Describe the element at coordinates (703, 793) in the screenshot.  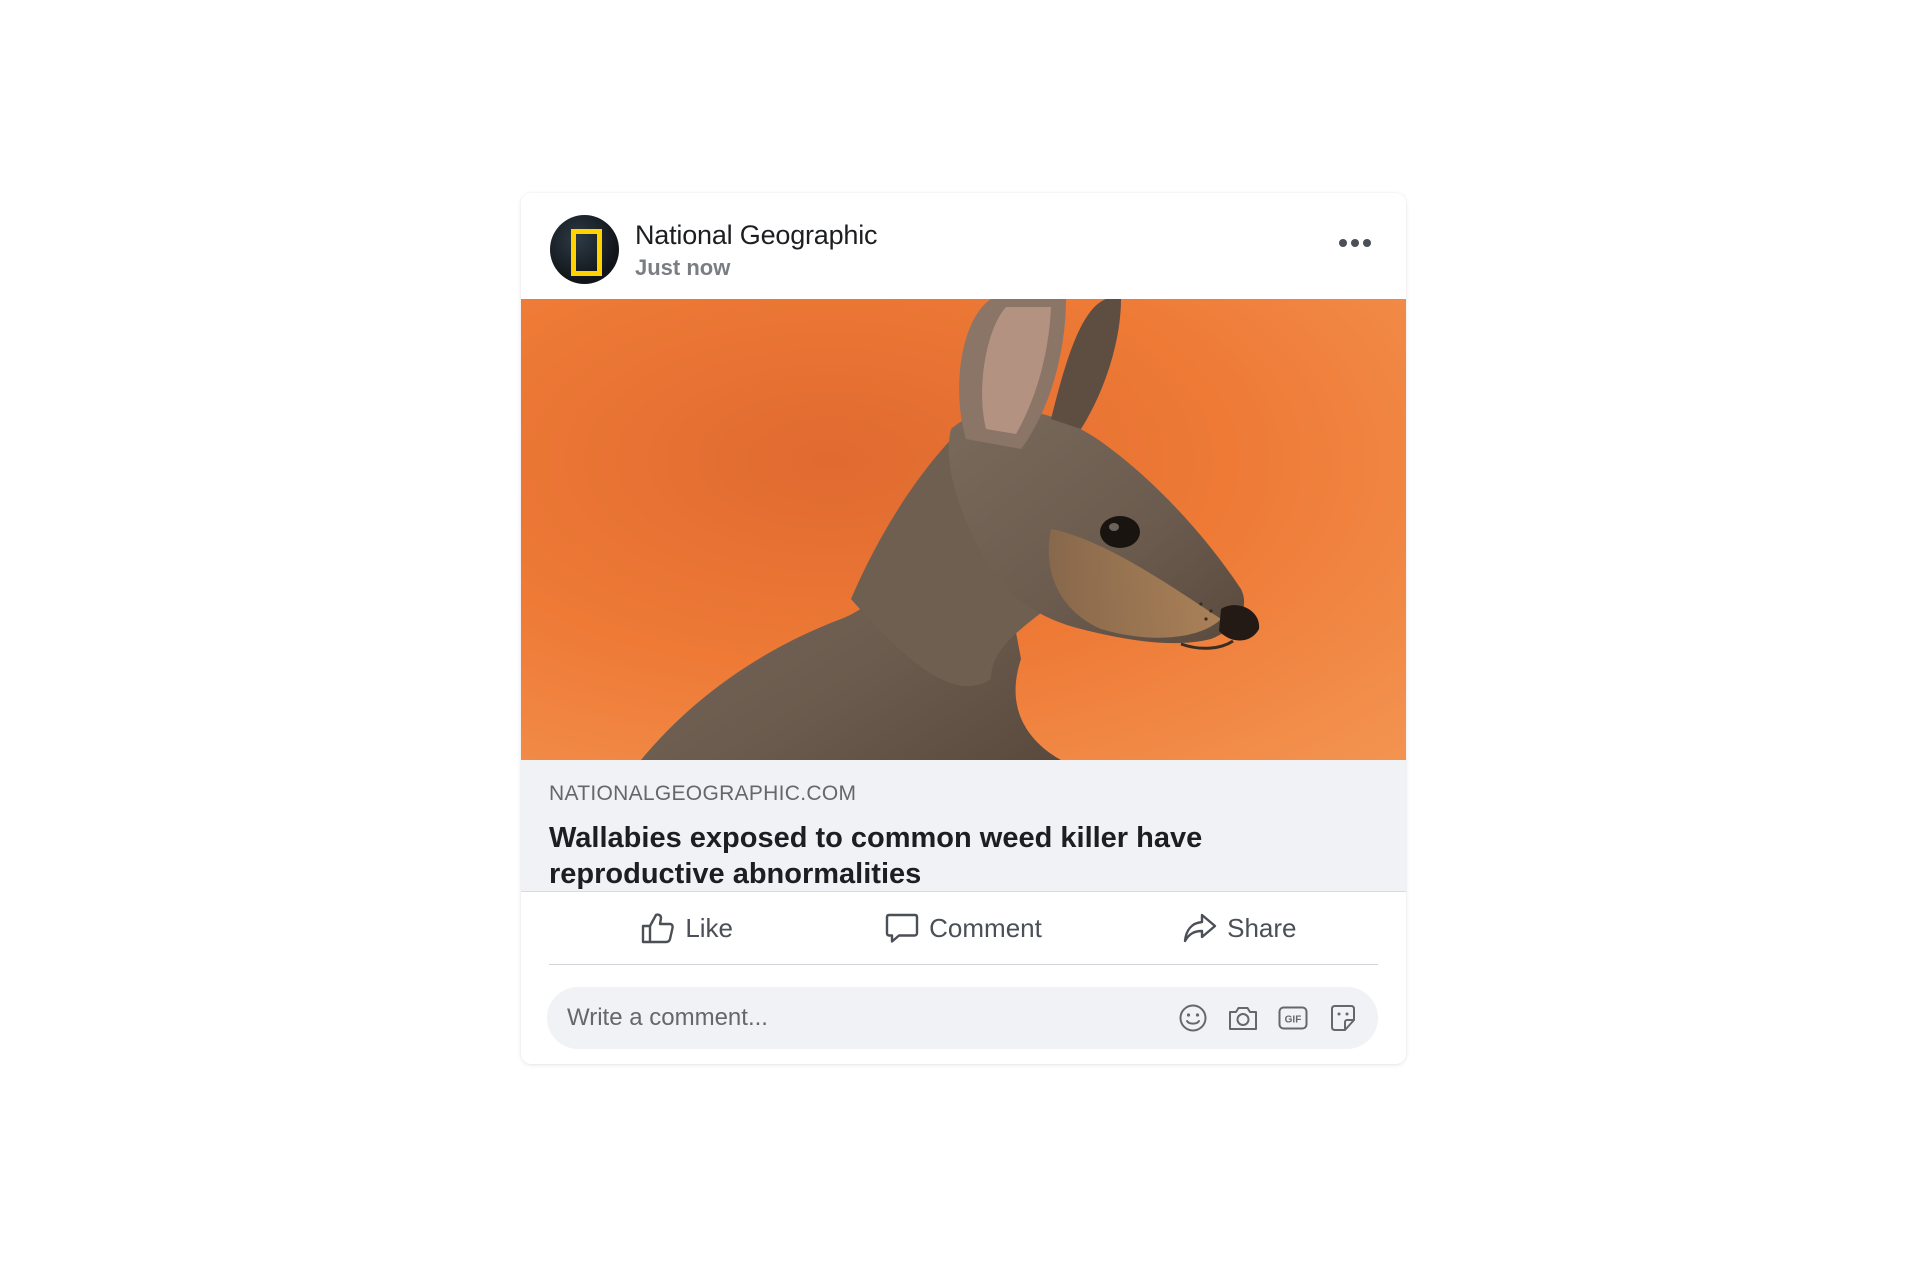
I see `link-domain: NATIONALGEOGRAPHIC.COM` at that location.